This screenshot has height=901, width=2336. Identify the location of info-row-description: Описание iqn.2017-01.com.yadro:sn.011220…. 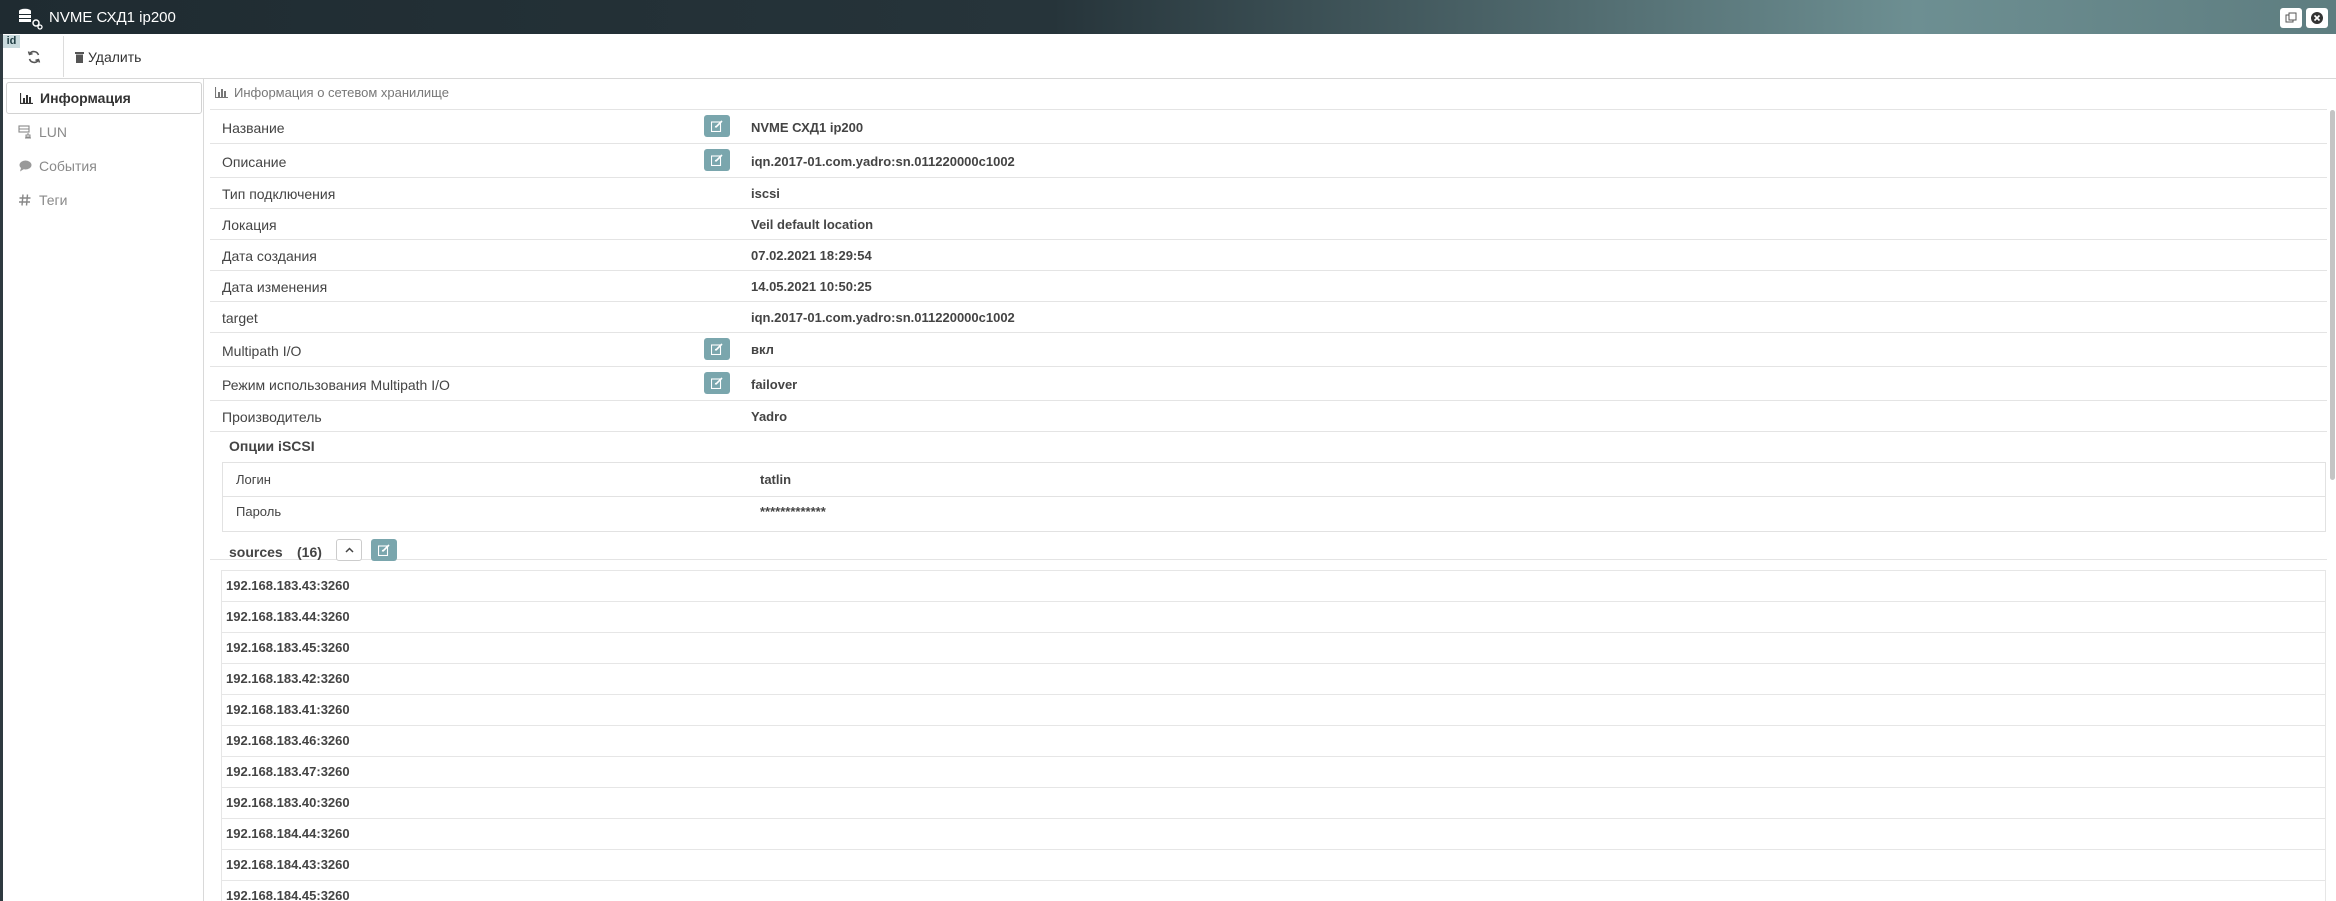
(1268, 161).